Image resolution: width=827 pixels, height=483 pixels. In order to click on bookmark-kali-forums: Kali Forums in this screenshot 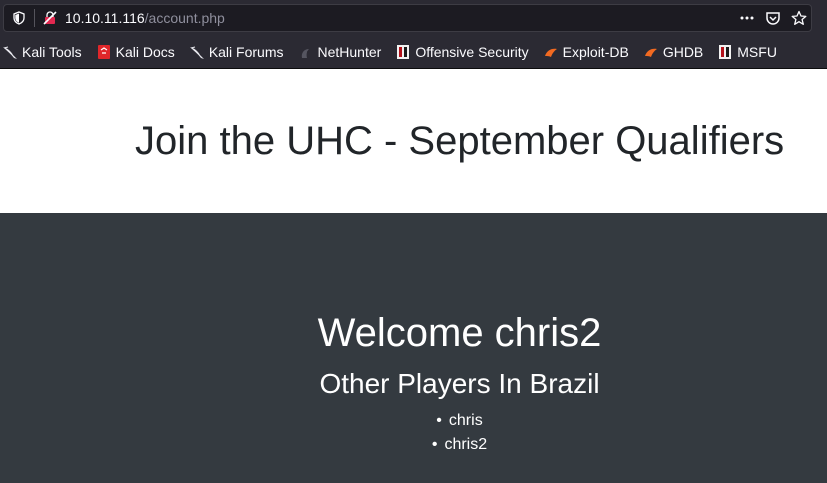, I will do `click(236, 52)`.